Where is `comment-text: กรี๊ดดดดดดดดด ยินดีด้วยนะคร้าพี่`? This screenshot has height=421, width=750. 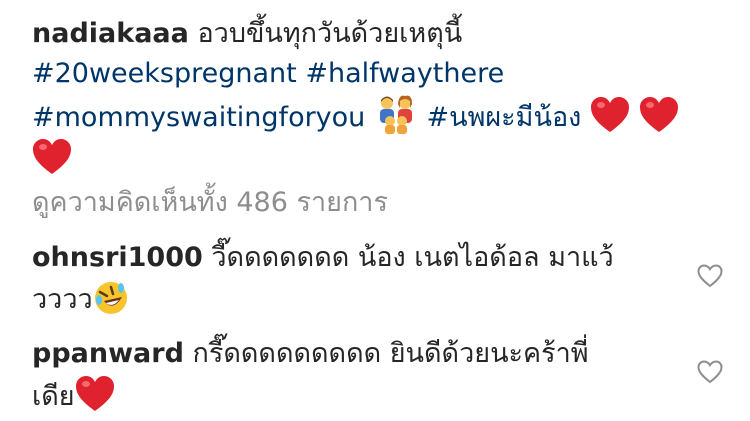
comment-text: กรี๊ดดดดดดดดด ยินดีด้วยนะคร้าพี่ is located at coordinates (390, 353).